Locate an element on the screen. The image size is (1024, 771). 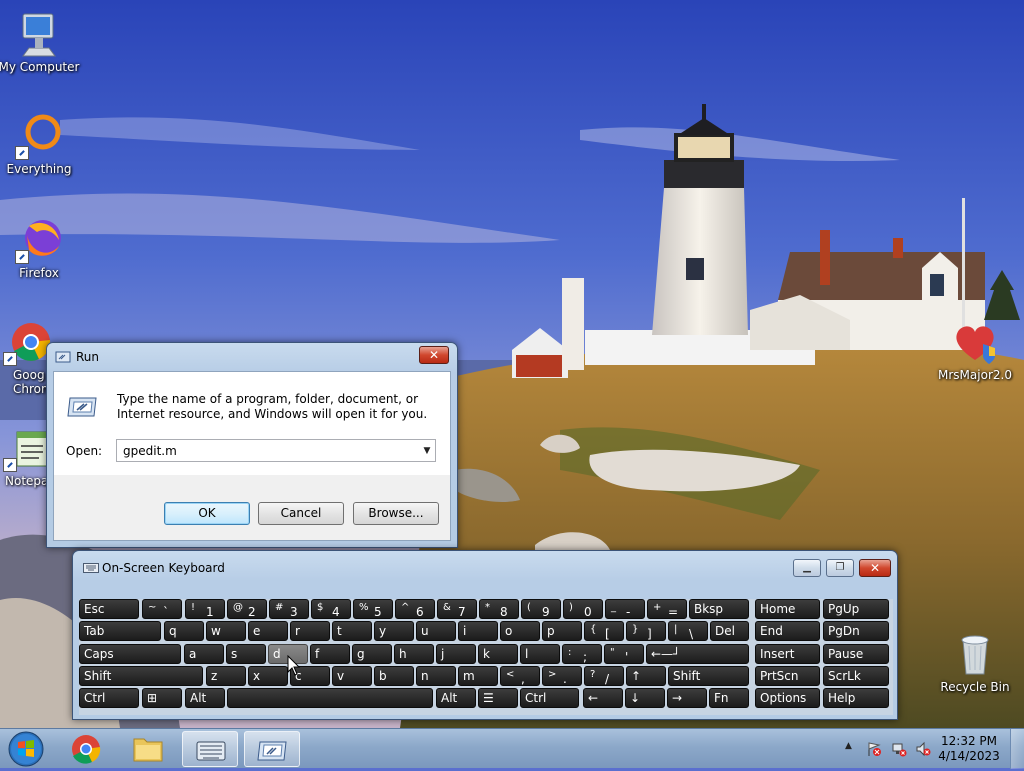
key-bksp: Bksp is located at coordinates (719, 609).